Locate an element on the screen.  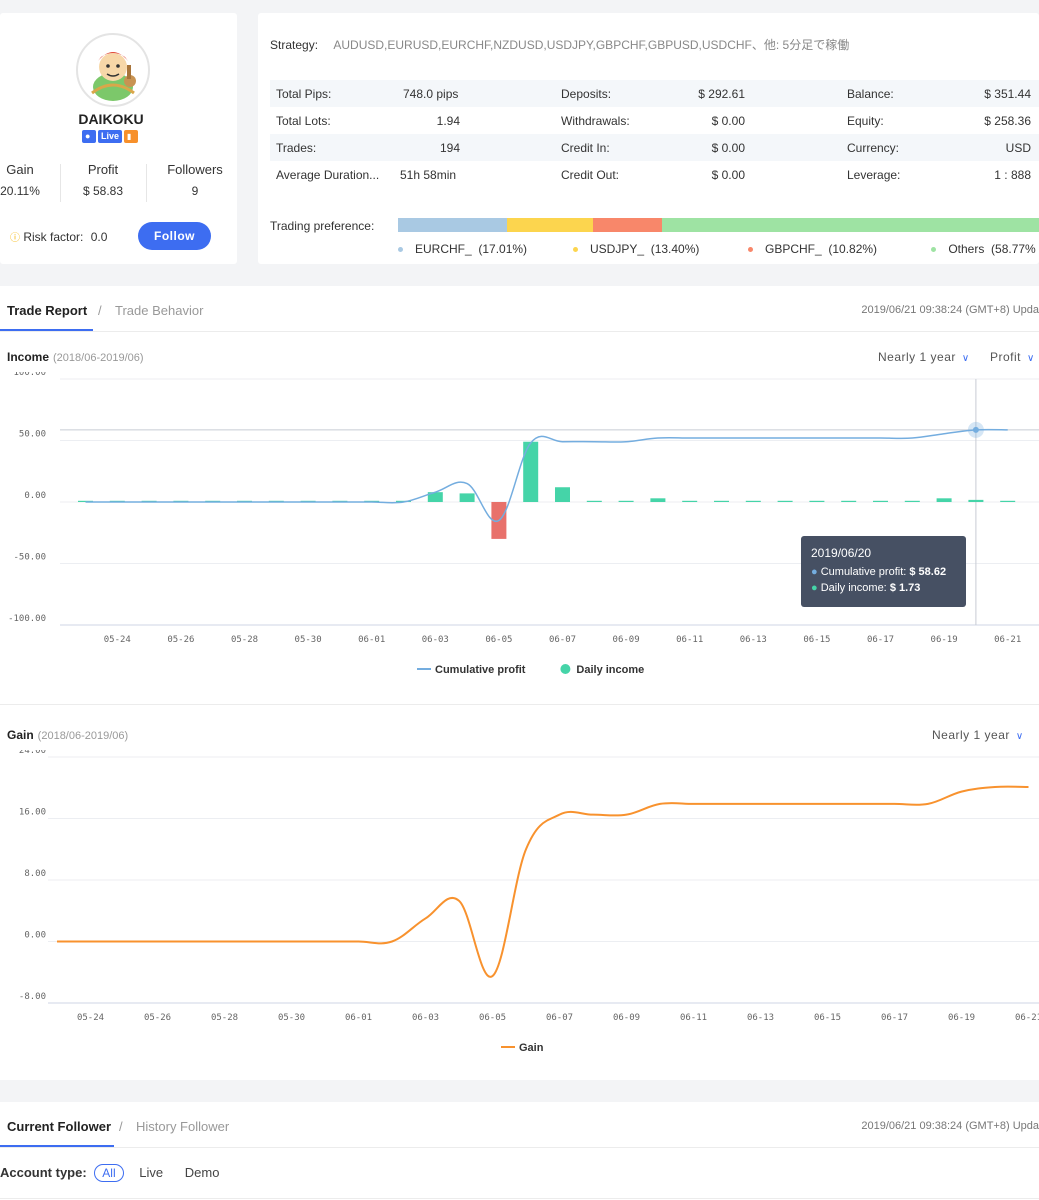
legend-label: Cumulative profit is located at coordinates (480, 670).